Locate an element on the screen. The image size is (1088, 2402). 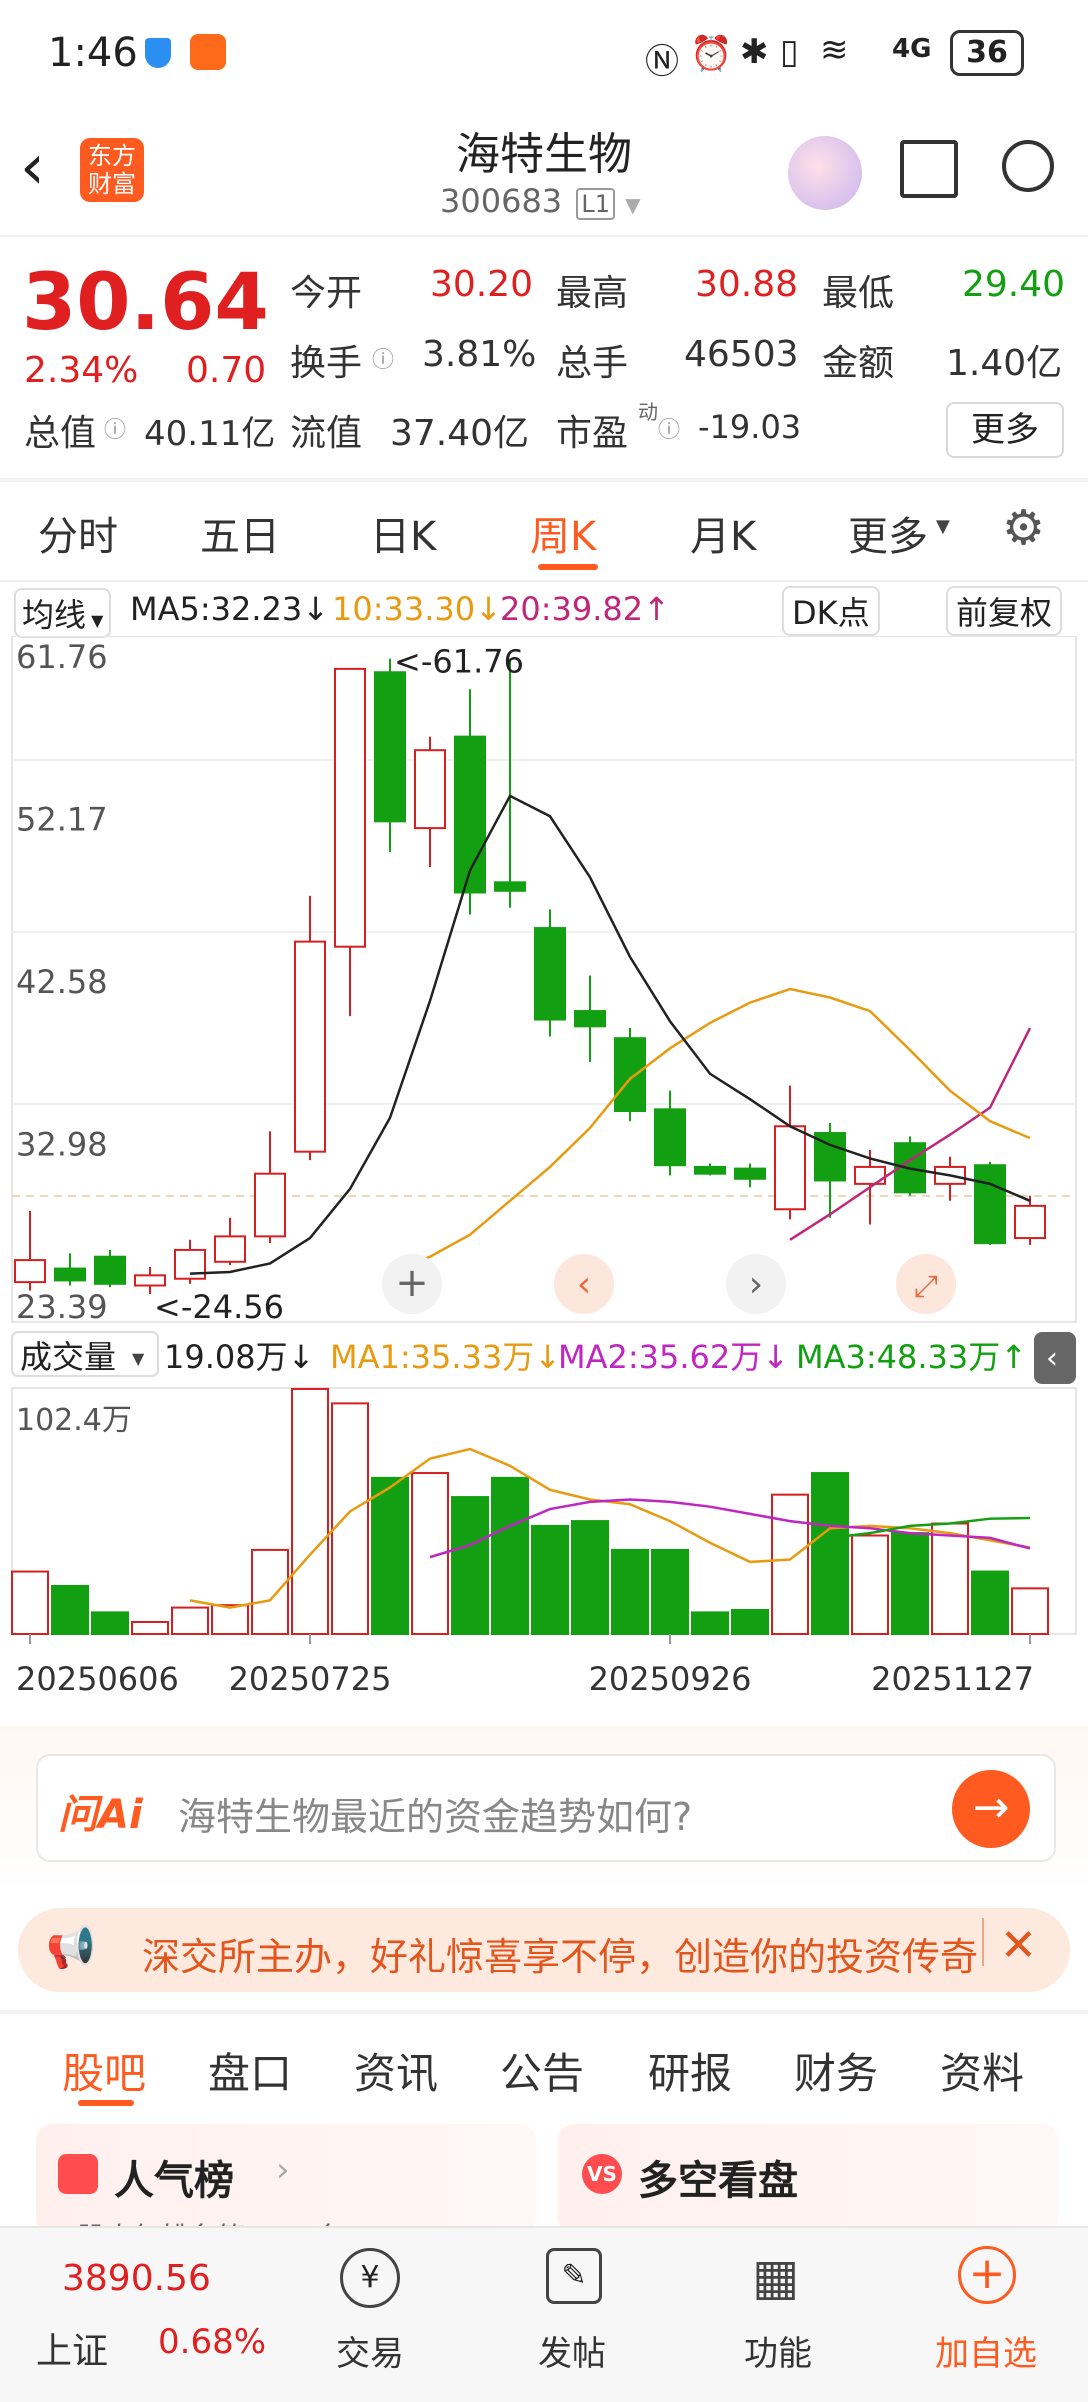
y-axis-label: 61.76 is located at coordinates (62, 657).